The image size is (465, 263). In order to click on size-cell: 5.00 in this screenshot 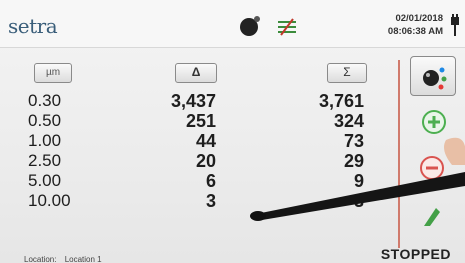, I will do `click(45, 180)`.